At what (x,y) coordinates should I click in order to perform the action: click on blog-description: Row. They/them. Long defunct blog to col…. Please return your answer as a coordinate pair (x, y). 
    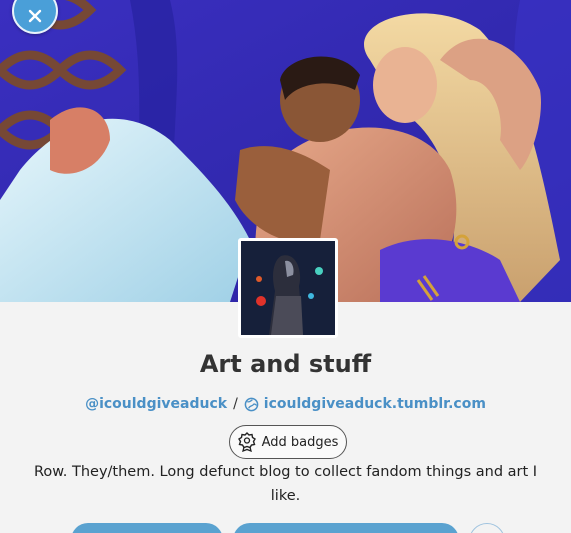
    Looking at the image, I should click on (285, 484).